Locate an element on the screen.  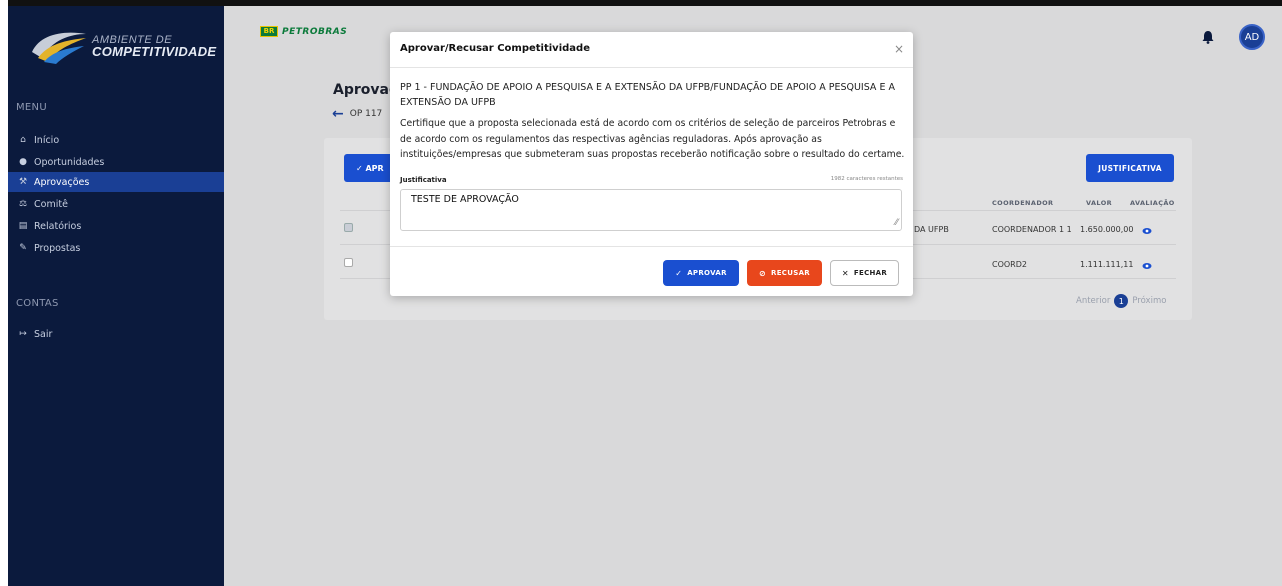
report-icon: ▤ is located at coordinates (23, 226).